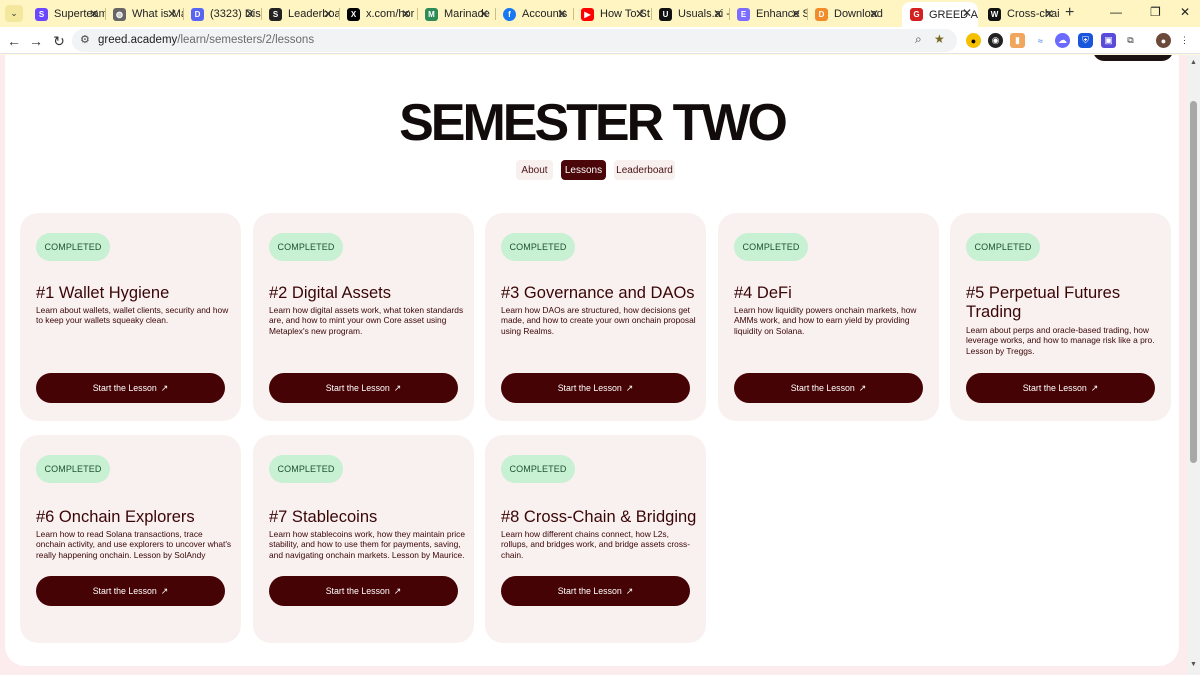 The image size is (1200, 675). What do you see at coordinates (940, 14) in the screenshot?
I see `browser-tab-active: G GREED Ac ✕` at bounding box center [940, 14].